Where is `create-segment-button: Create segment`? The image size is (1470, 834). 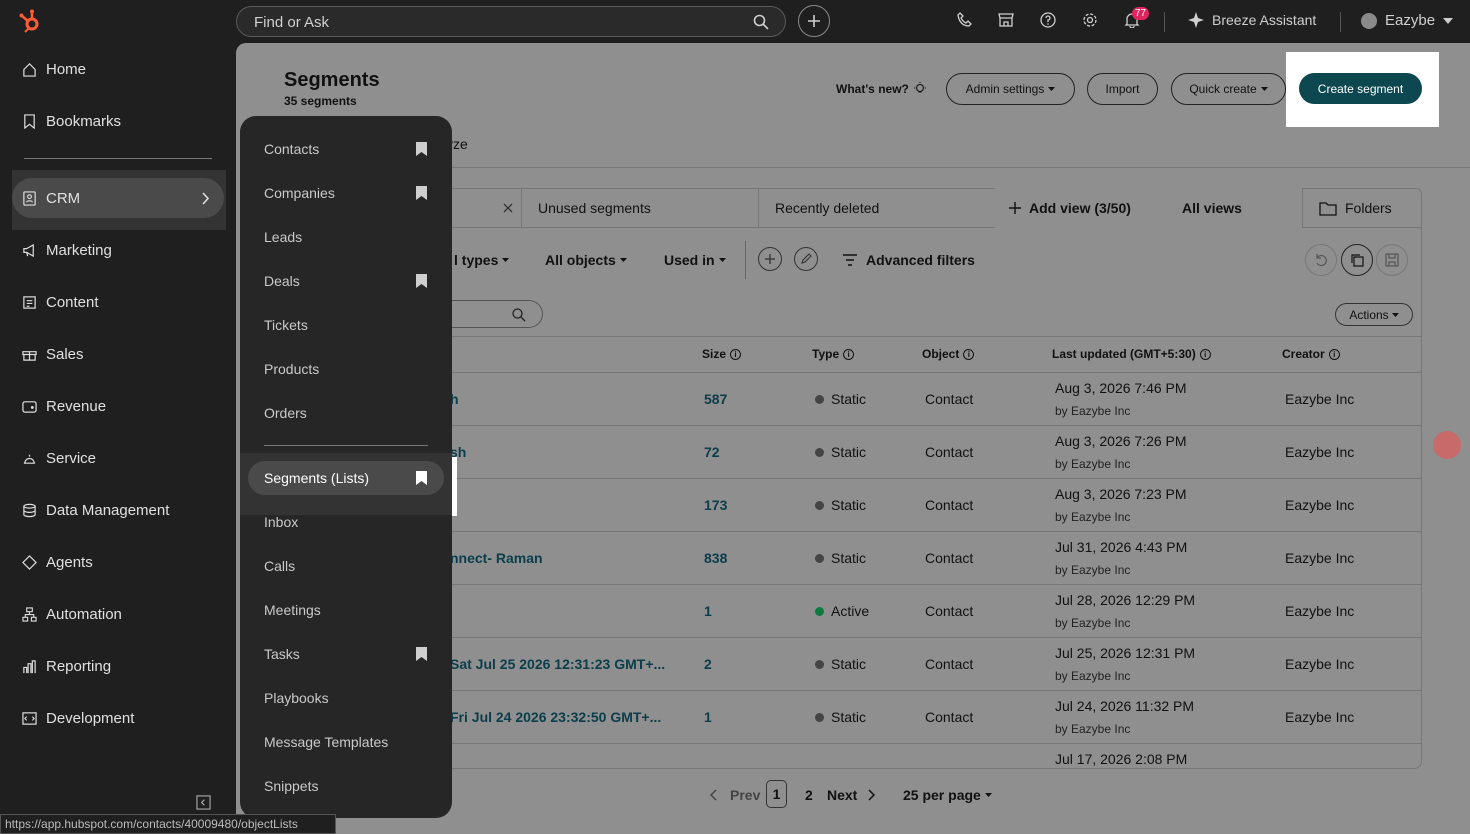 create-segment-button: Create segment is located at coordinates (1360, 88).